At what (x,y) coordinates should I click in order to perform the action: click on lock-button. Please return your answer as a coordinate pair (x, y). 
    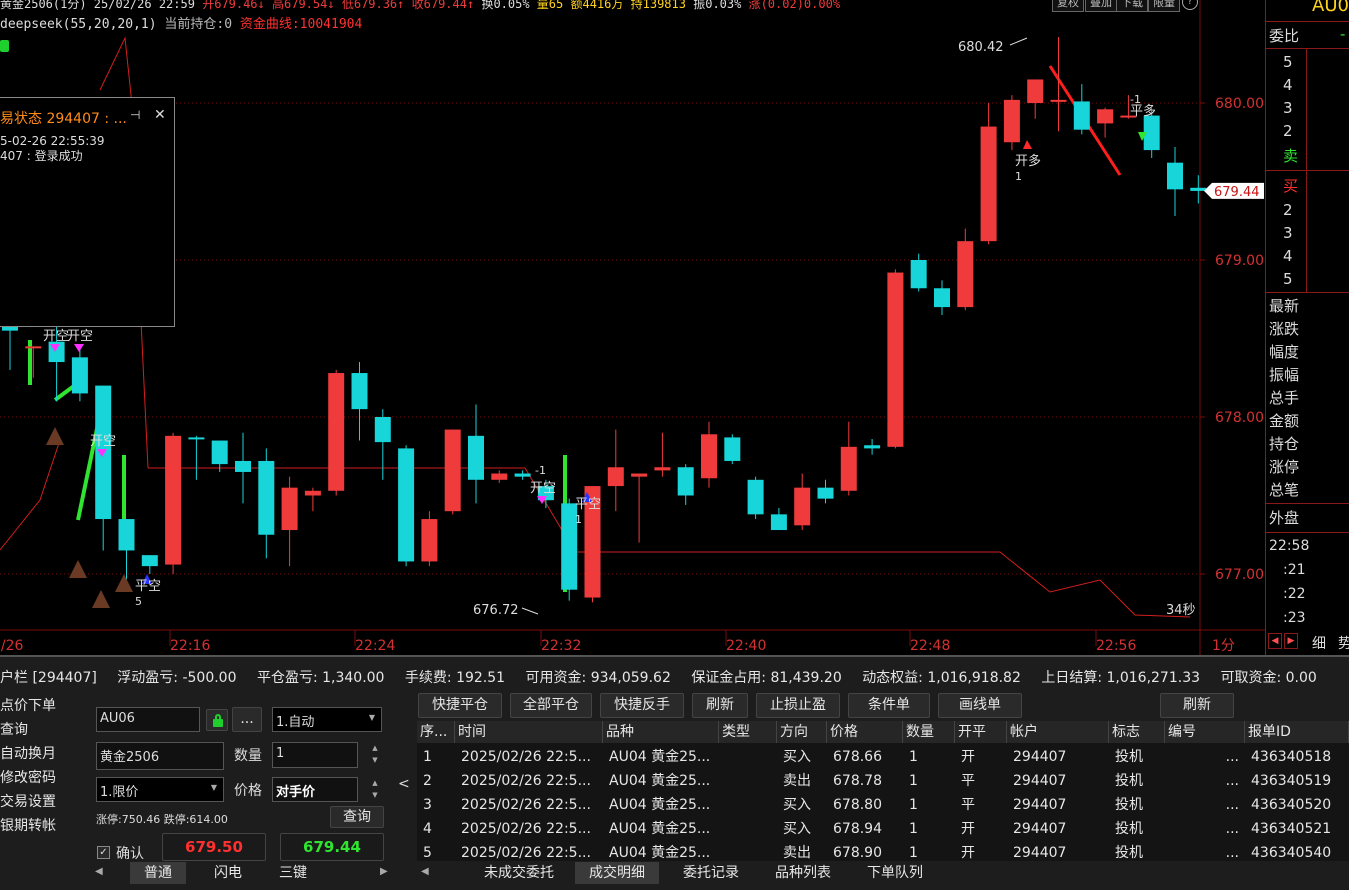
    Looking at the image, I should click on (217, 720).